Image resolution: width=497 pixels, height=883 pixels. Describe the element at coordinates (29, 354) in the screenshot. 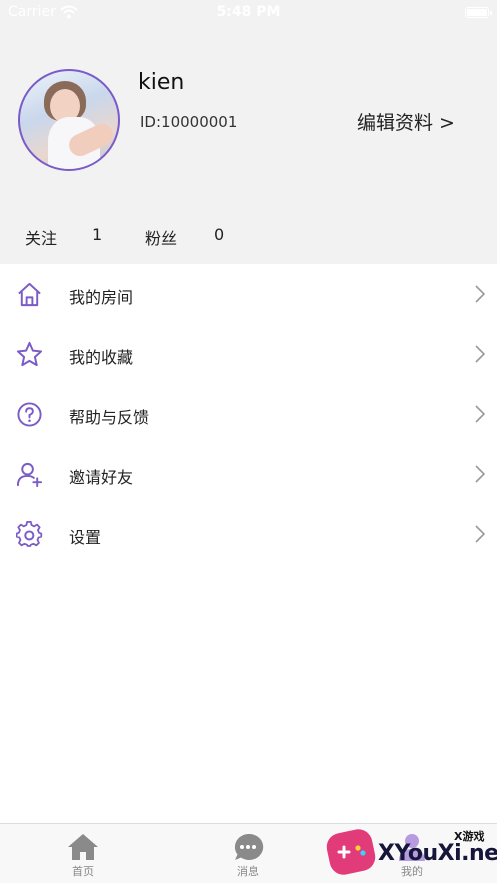

I see `star-icon` at that location.